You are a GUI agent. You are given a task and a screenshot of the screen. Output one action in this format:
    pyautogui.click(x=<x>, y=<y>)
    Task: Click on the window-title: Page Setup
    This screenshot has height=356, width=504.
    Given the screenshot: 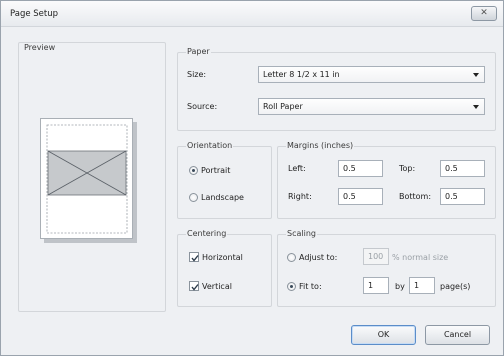 What is the action you would take?
    pyautogui.click(x=34, y=14)
    